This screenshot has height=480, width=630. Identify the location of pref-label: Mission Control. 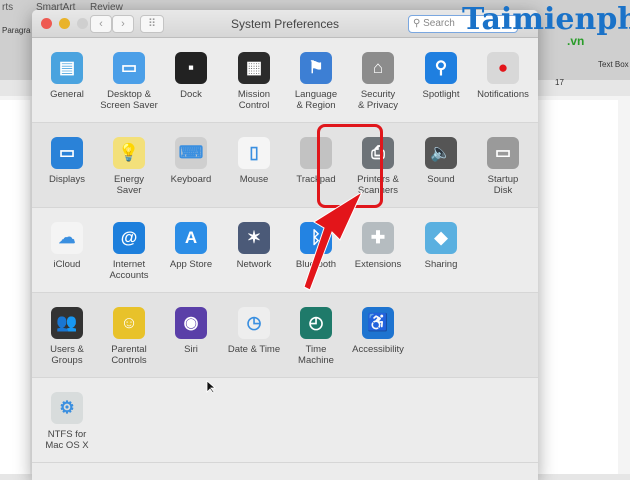
(254, 100).